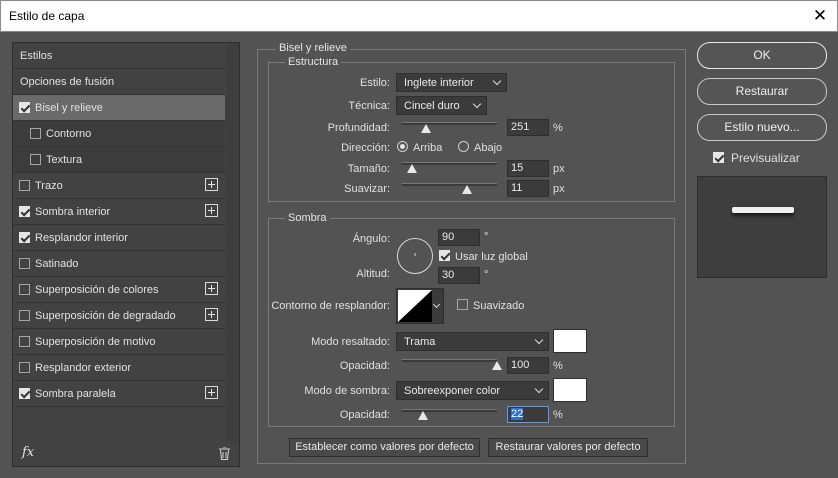 Image resolution: width=838 pixels, height=478 pixels. I want to click on size-slider-thumb, so click(411, 168).